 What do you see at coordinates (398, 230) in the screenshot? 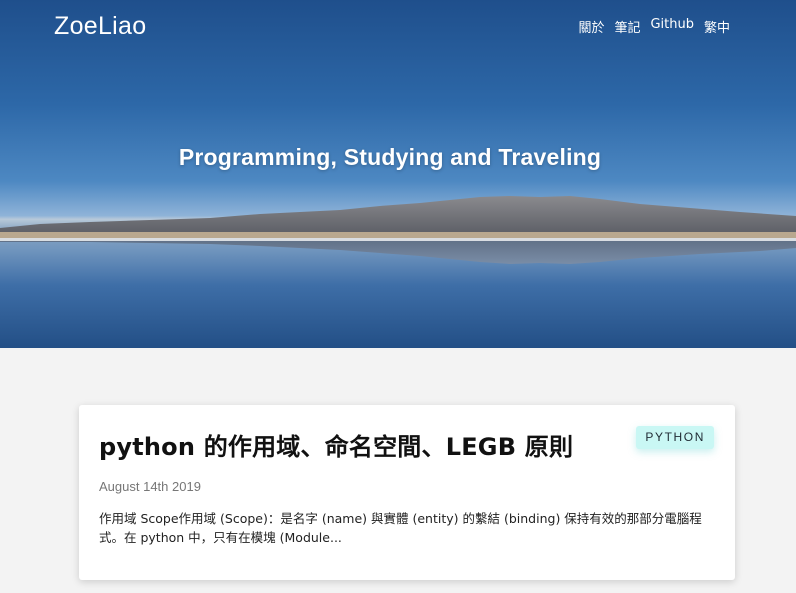
I see `hero-landscape-image` at bounding box center [398, 230].